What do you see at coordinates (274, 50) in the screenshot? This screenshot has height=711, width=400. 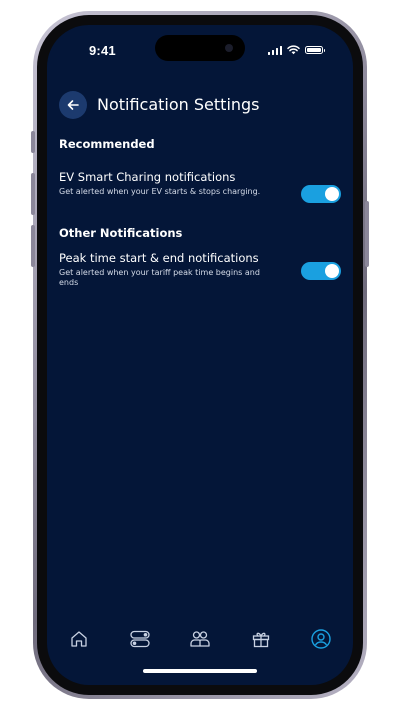 I see `cellular-signal-icon` at bounding box center [274, 50].